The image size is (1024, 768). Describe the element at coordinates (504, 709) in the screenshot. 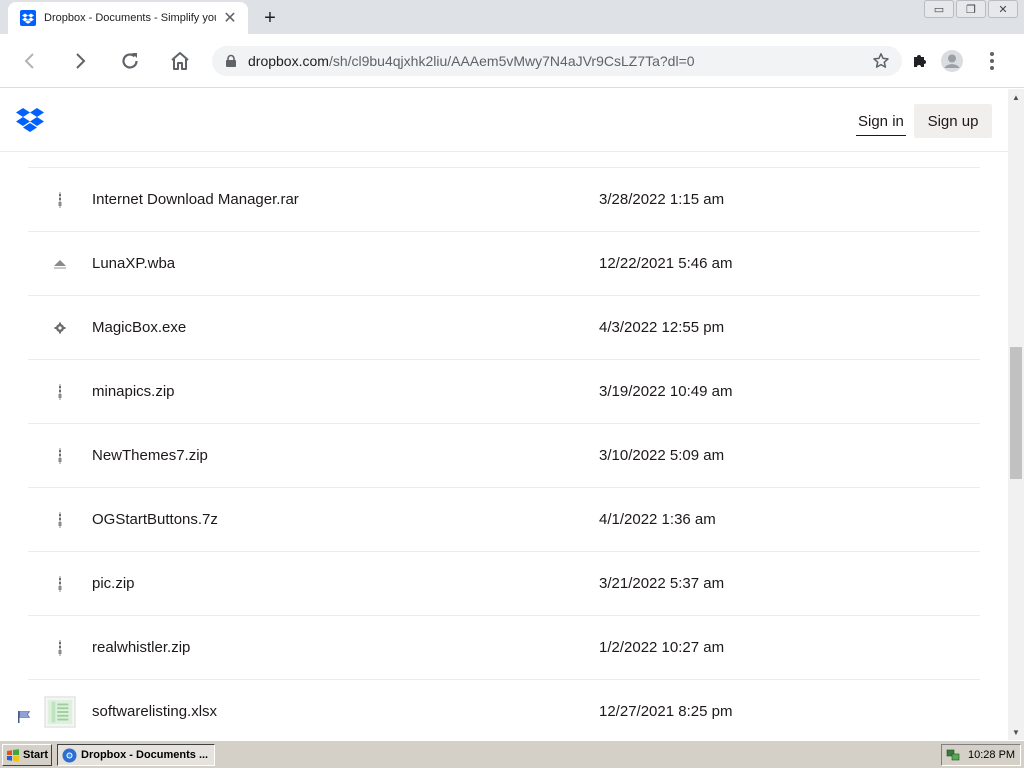

I see `file-row: softwarelisting.xlsx 12/27/2021 8:25 pm` at that location.